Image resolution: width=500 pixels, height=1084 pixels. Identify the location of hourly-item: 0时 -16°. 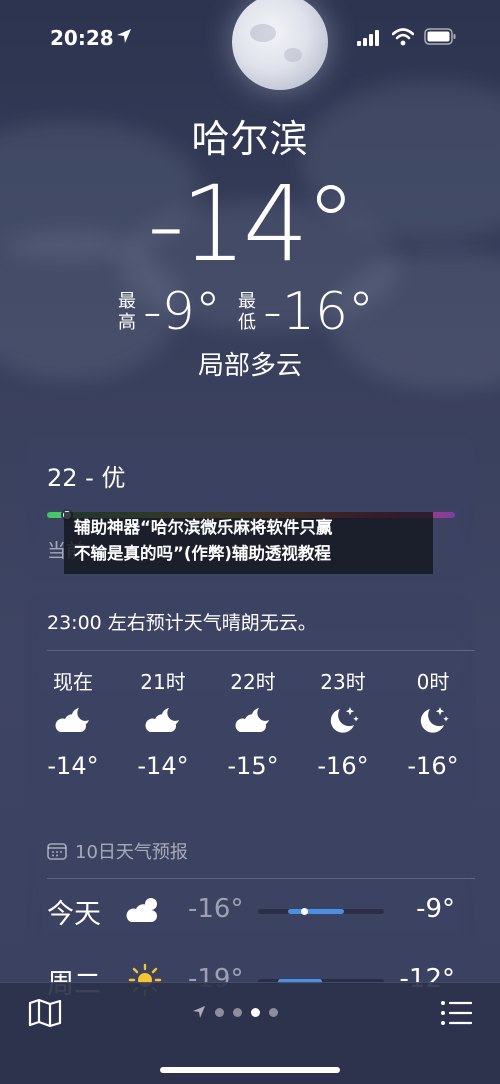
(433, 723).